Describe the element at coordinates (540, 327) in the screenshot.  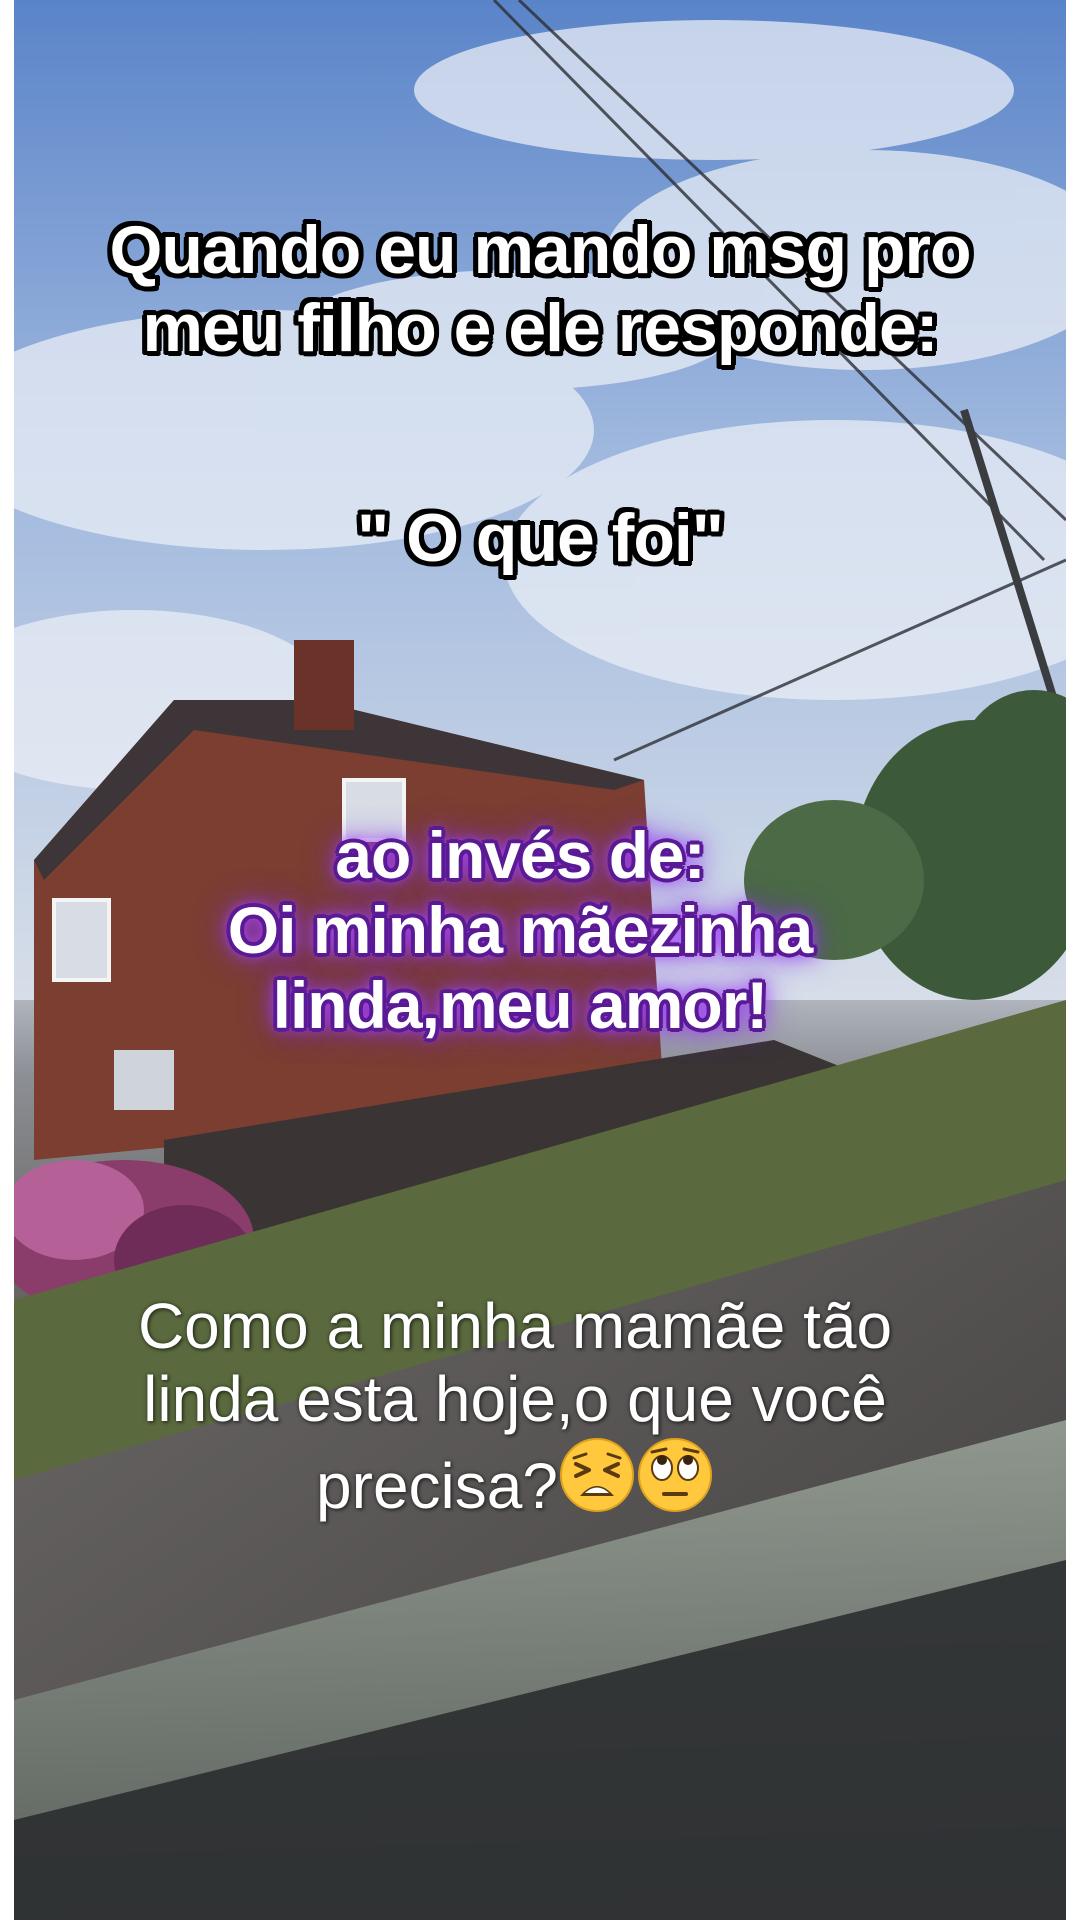
I see `top-caption-line-2: meu filho e ele responde:` at that location.